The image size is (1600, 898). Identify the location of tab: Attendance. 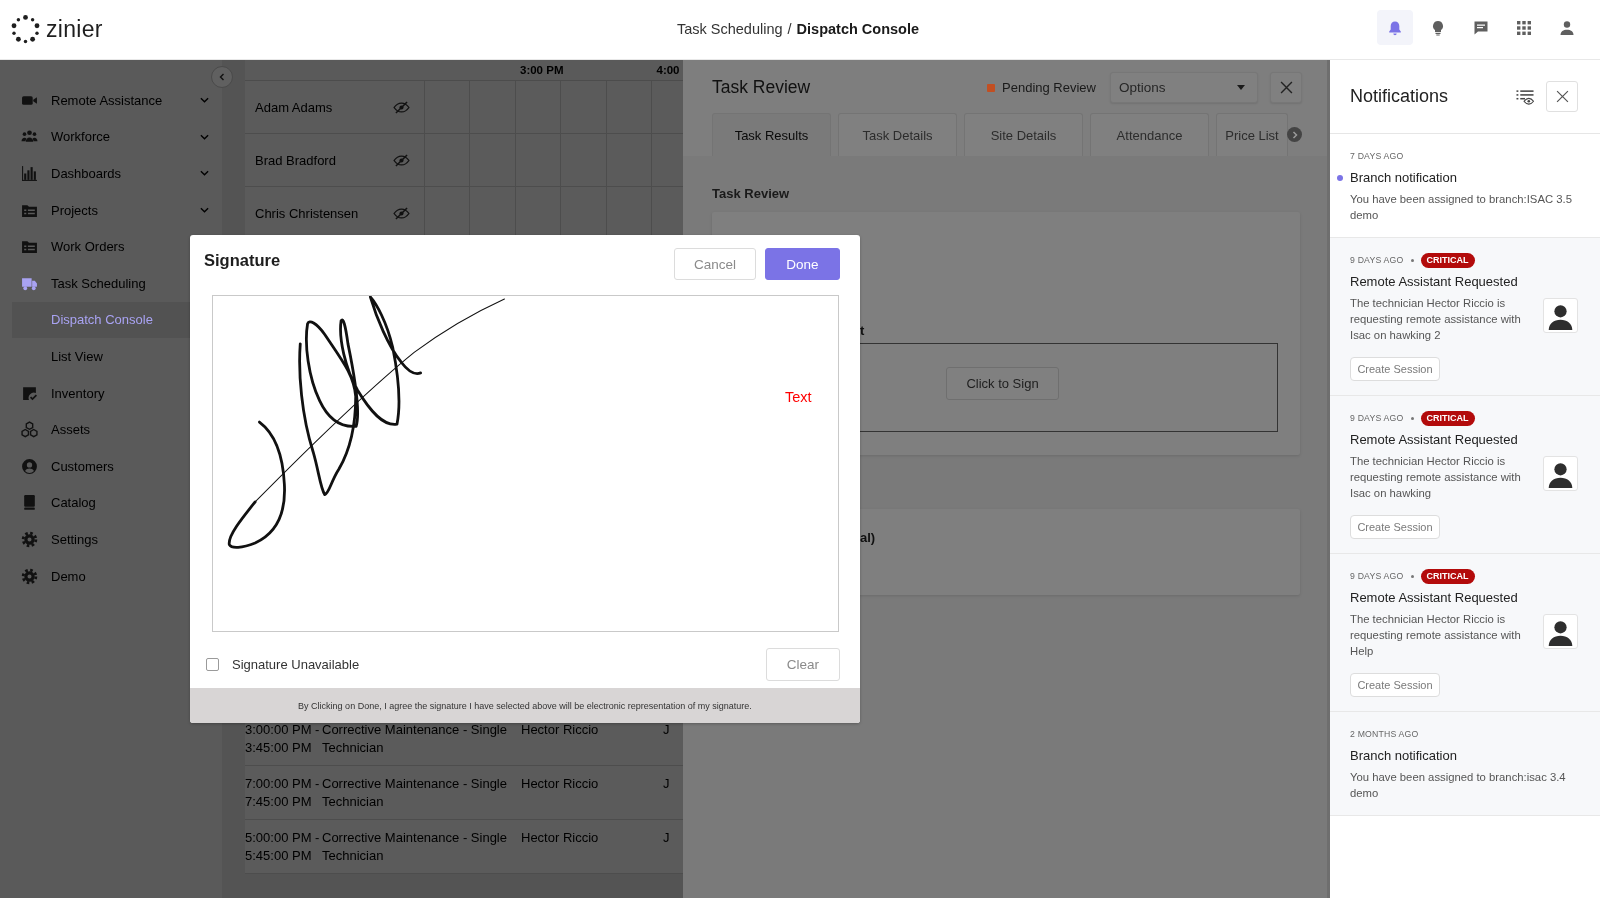
(1149, 134).